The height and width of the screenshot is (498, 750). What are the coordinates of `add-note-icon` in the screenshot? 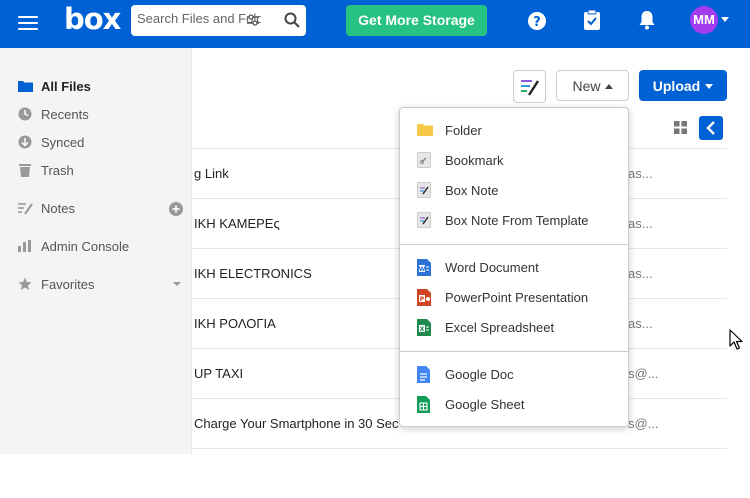 It's located at (176, 209).